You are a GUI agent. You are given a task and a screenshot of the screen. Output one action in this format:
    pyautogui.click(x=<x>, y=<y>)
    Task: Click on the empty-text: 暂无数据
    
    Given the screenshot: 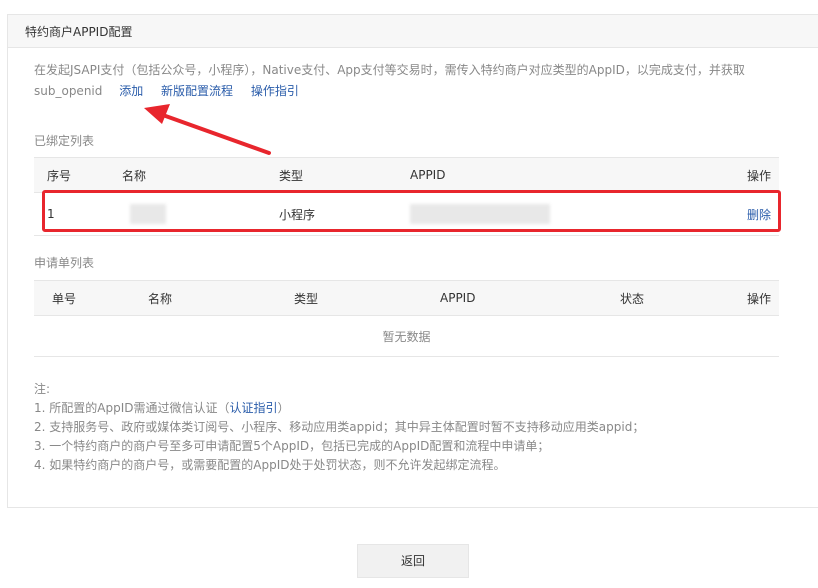 What is the action you would take?
    pyautogui.click(x=406, y=336)
    